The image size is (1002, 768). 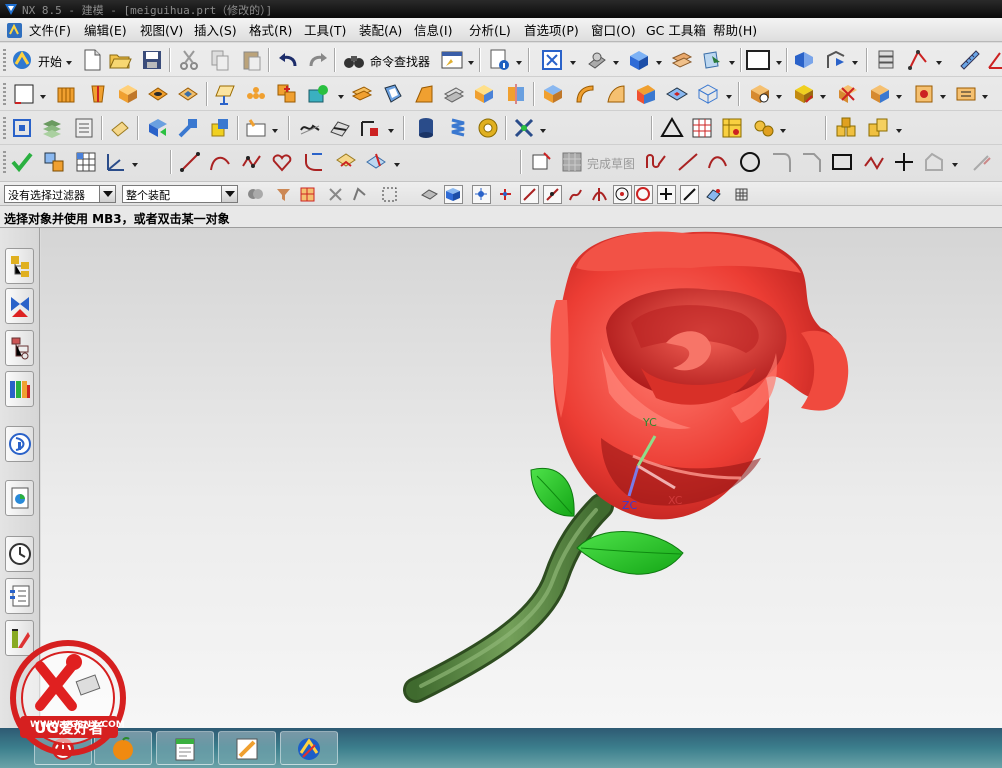 What do you see at coordinates (630, 553) in the screenshot?
I see `rose-leaf-right` at bounding box center [630, 553].